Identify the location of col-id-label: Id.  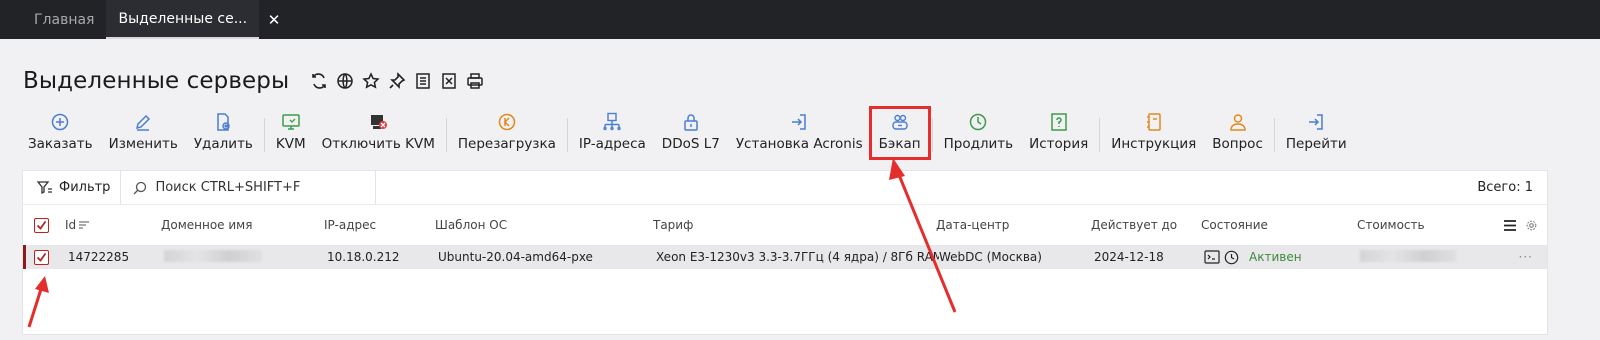
(71, 225).